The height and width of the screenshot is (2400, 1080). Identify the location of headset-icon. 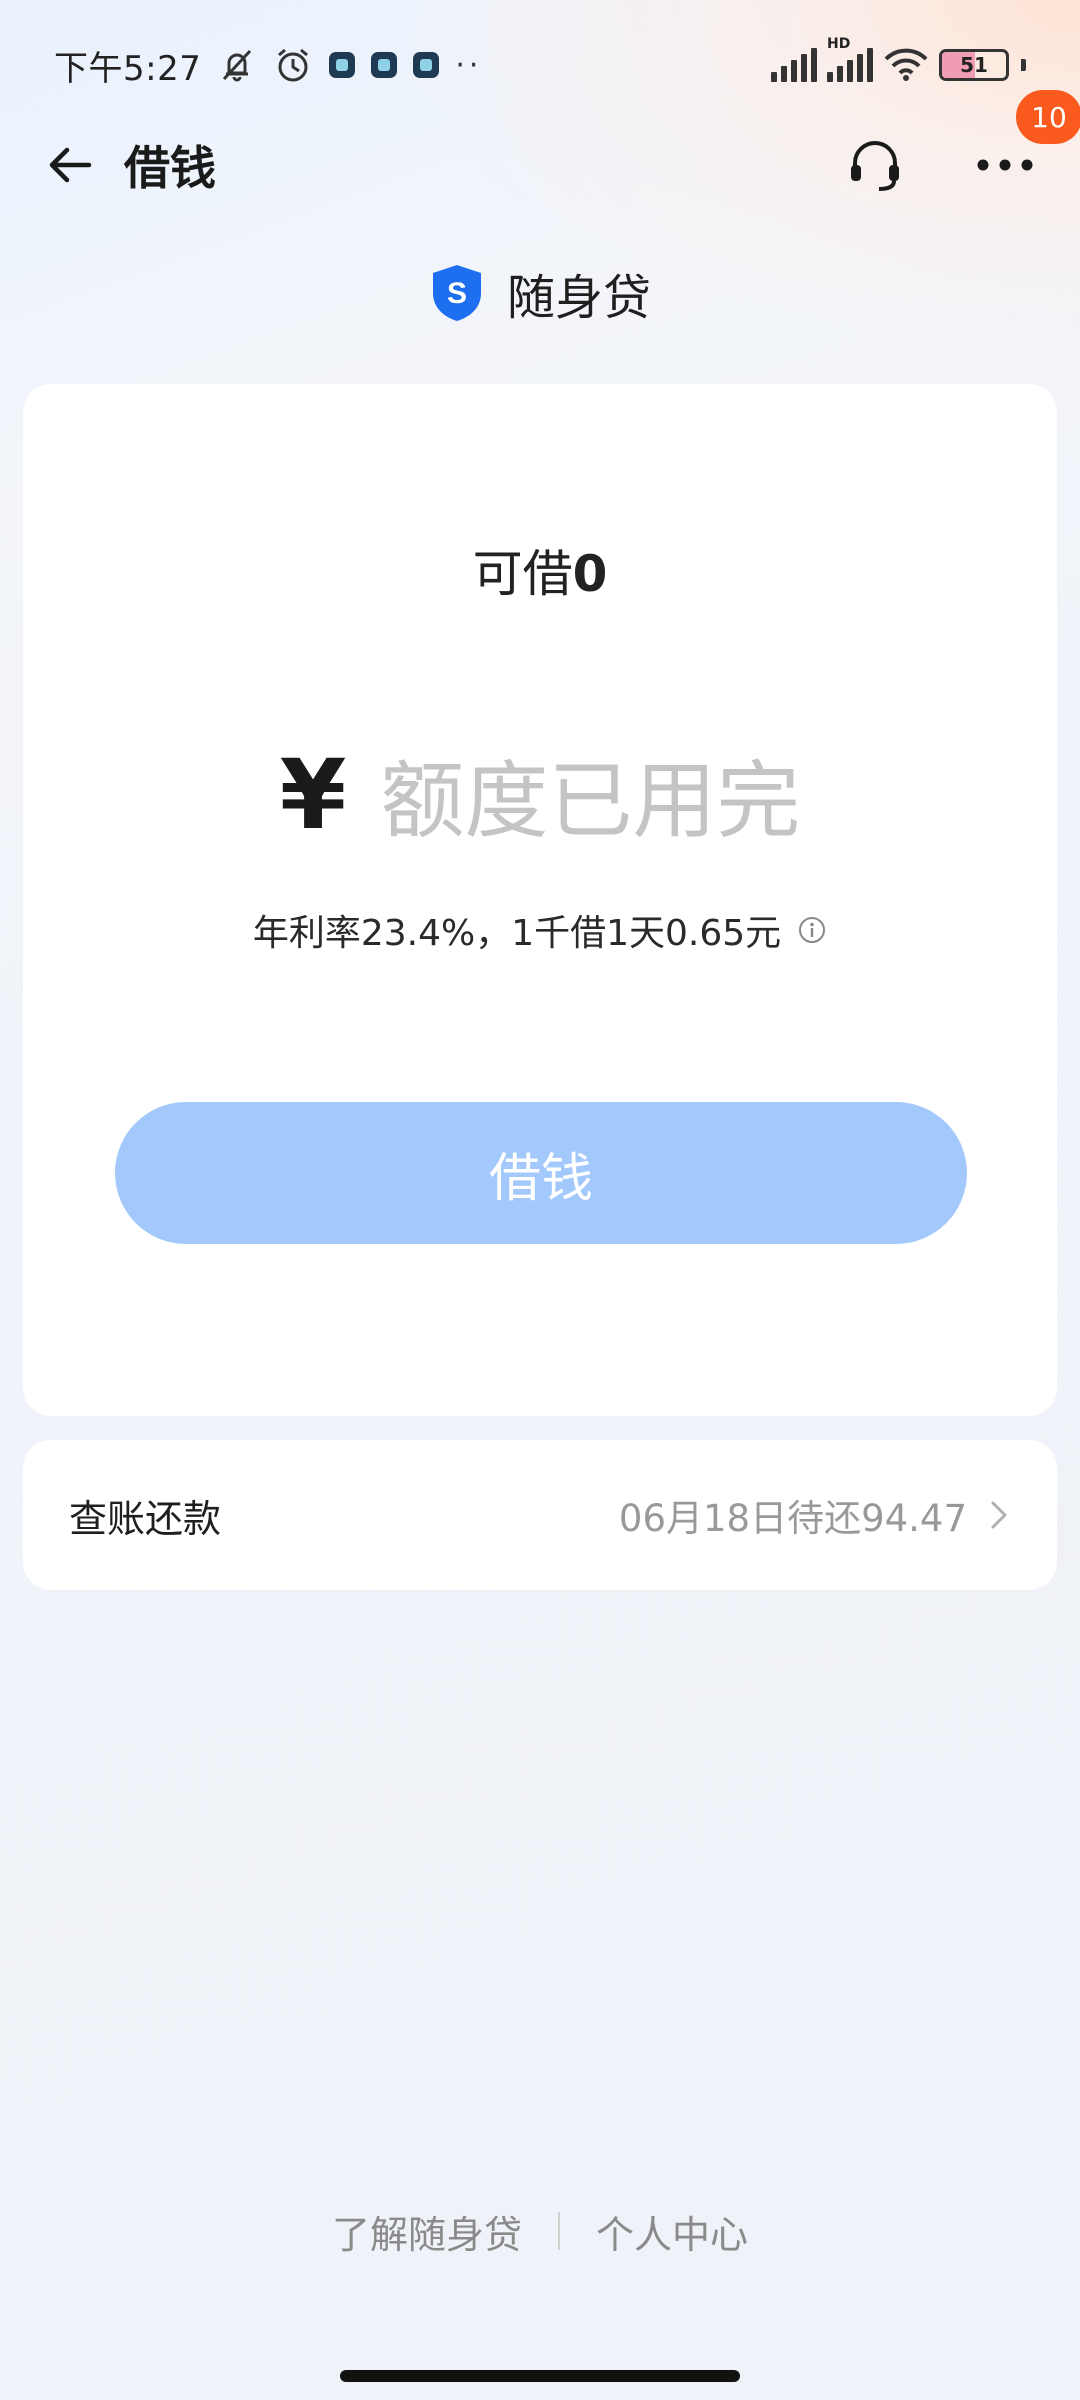
(875, 166).